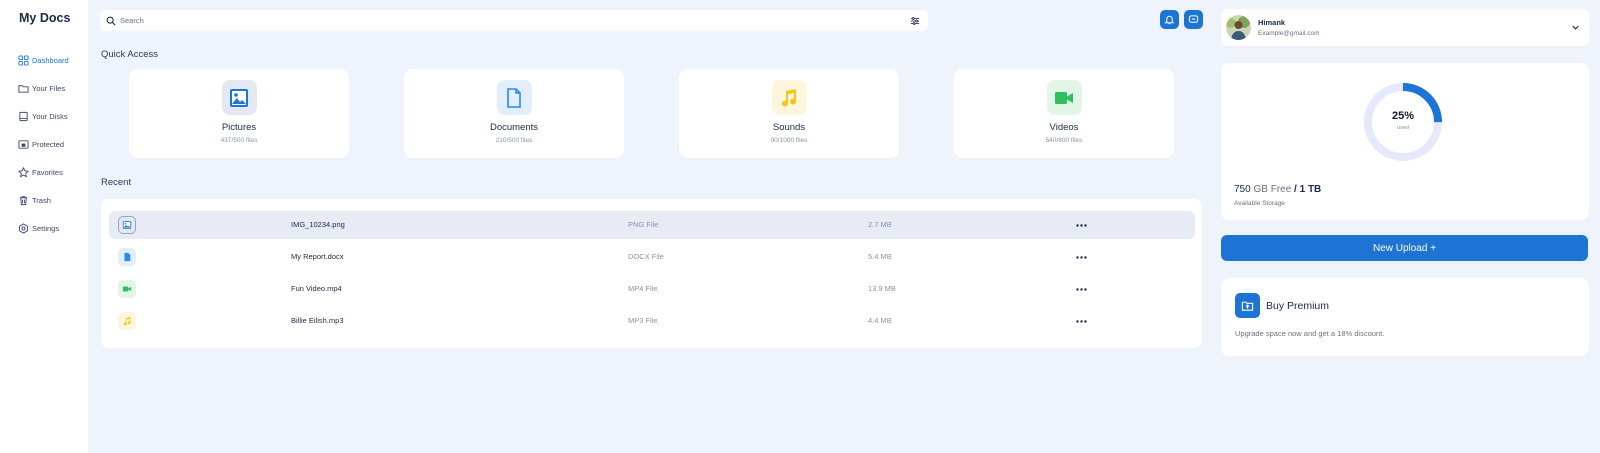 The image size is (1600, 453). I want to click on premium-icon-box, so click(1247, 305).